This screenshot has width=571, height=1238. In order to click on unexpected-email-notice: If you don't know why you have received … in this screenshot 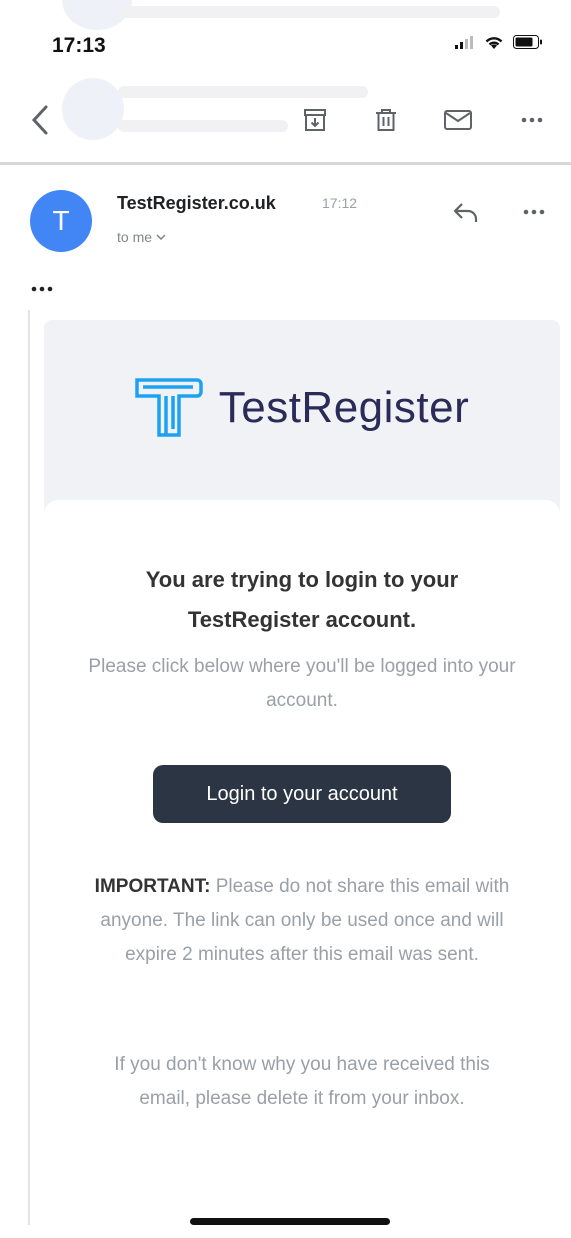, I will do `click(302, 1081)`.